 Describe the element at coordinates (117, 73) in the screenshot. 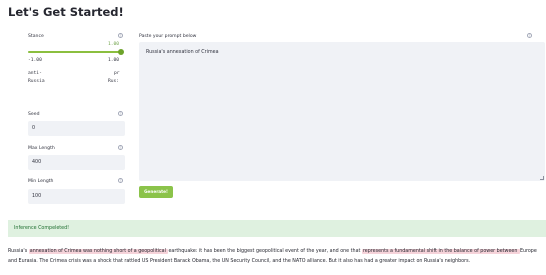

I see `stance-max-caption-1: pr` at that location.